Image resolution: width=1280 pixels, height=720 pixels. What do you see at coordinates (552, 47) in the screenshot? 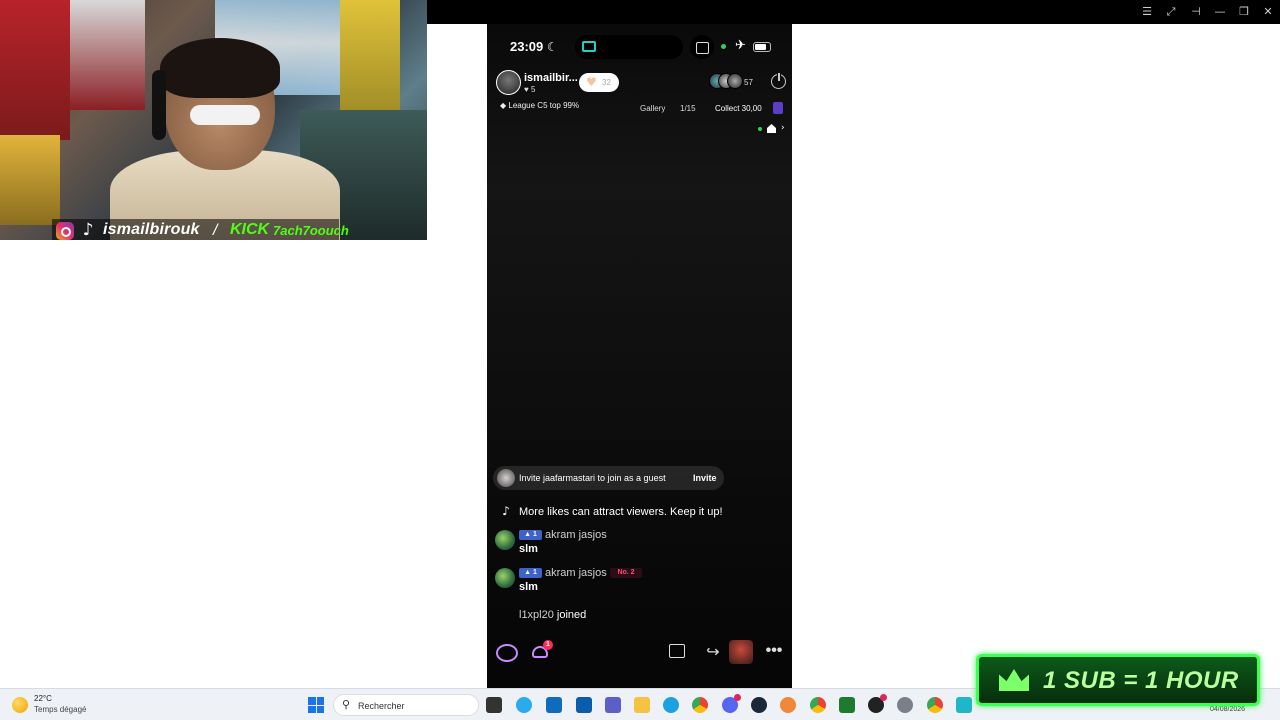
I see `moon-icon: ☾` at bounding box center [552, 47].